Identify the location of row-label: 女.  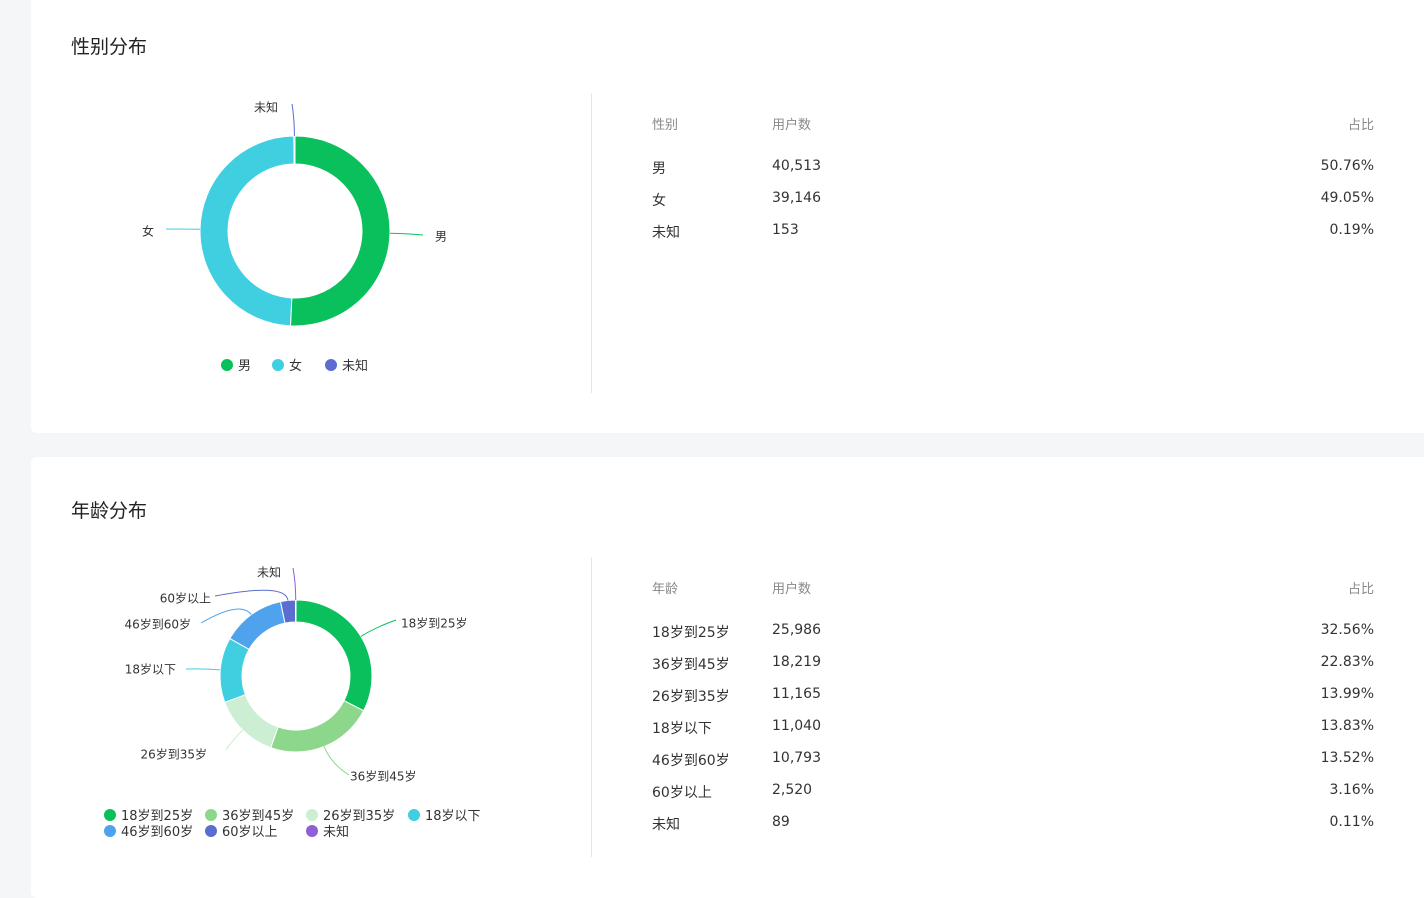
(659, 201).